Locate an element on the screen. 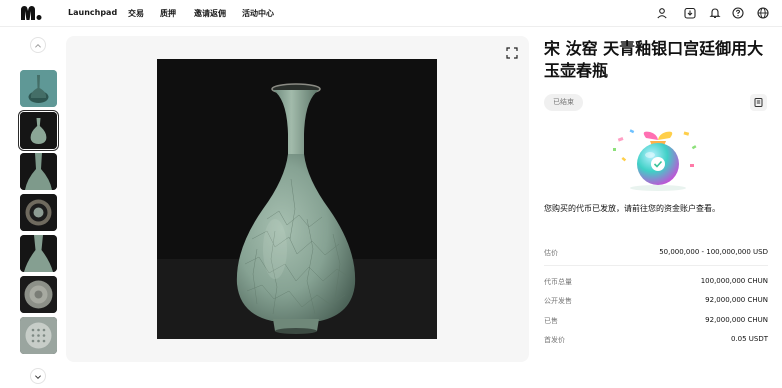 Image resolution: width=782 pixels, height=388 pixels. public-sale-value: 92,000,000 CHUN is located at coordinates (736, 300).